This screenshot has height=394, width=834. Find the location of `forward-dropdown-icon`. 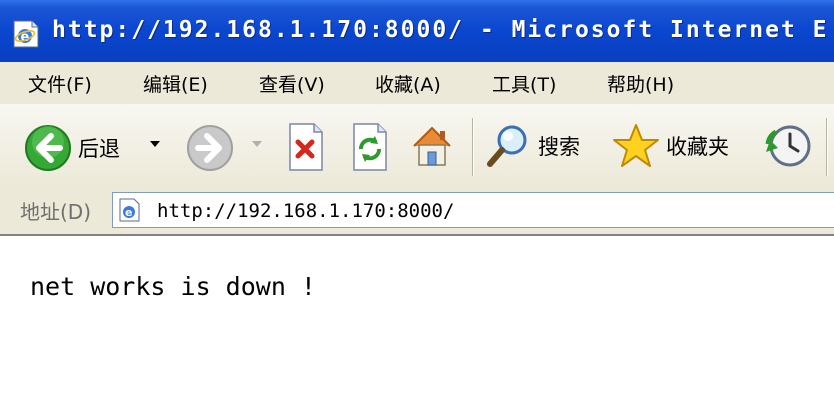

forward-dropdown-icon is located at coordinates (257, 144).